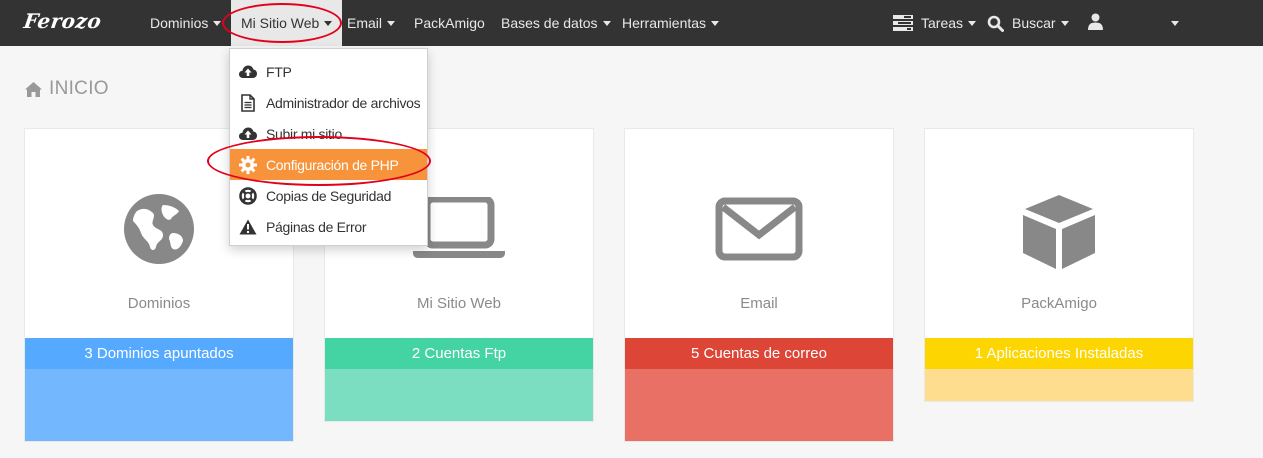  Describe the element at coordinates (759, 285) in the screenshot. I see `card-email: Email 5 Cuentas de correo` at that location.